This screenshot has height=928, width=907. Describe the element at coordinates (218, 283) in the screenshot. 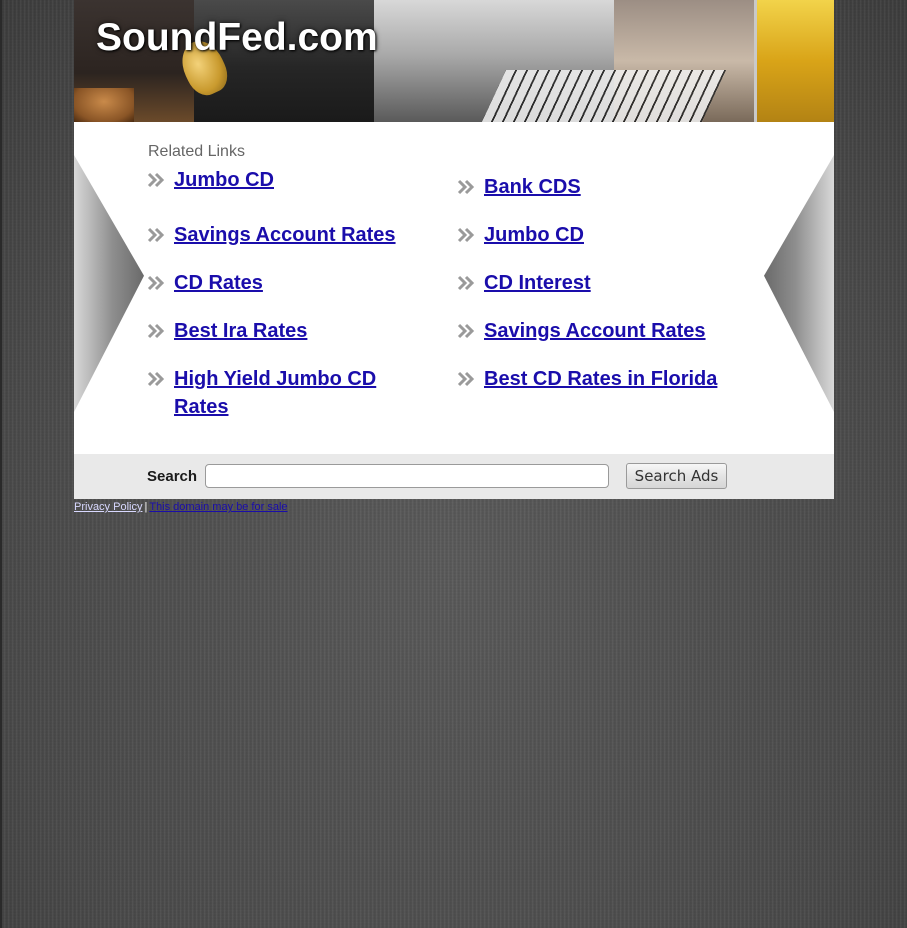

I see `related-link-cd-rates: CD Rates` at that location.